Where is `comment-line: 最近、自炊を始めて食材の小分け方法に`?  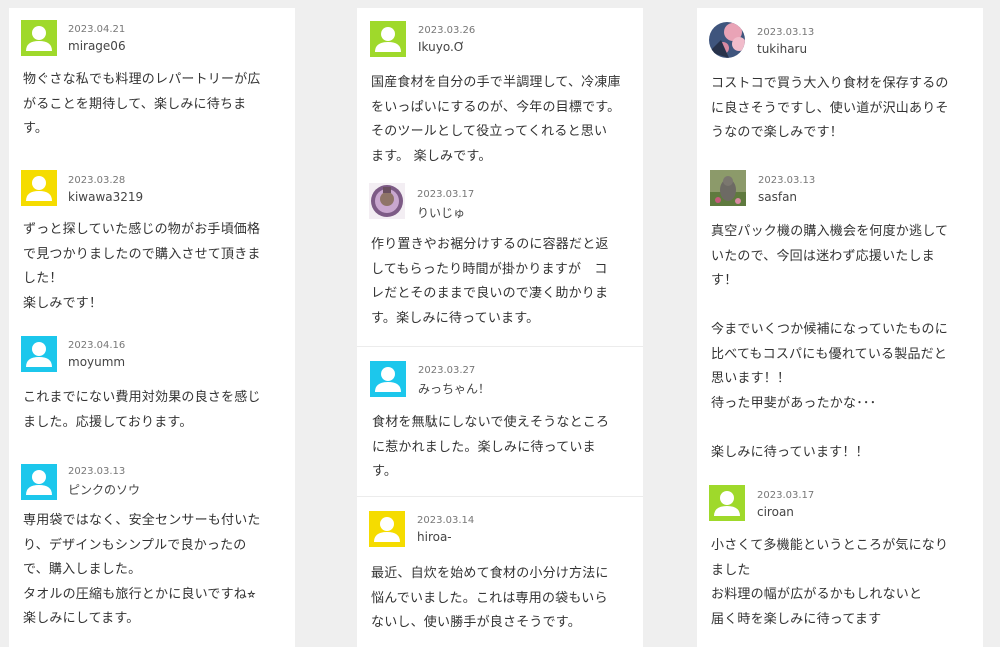
comment-line: 最近、自炊を始めて食材の小分け方法に is located at coordinates (490, 573).